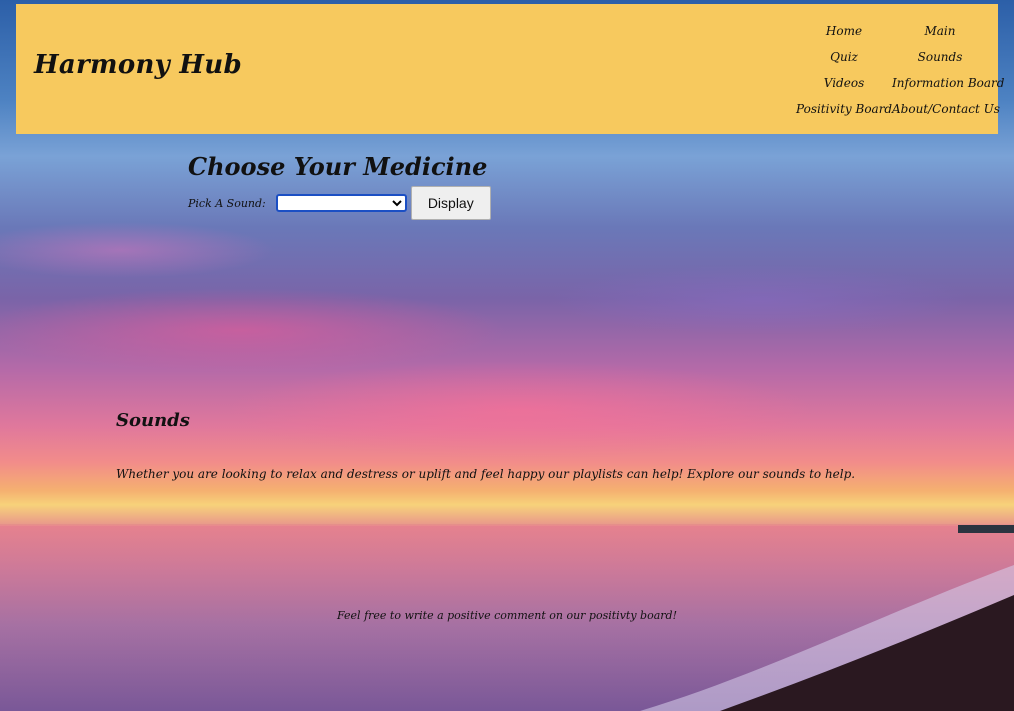 This screenshot has width=1014, height=711. What do you see at coordinates (940, 57) in the screenshot?
I see `nav-link-sounds: Sounds` at bounding box center [940, 57].